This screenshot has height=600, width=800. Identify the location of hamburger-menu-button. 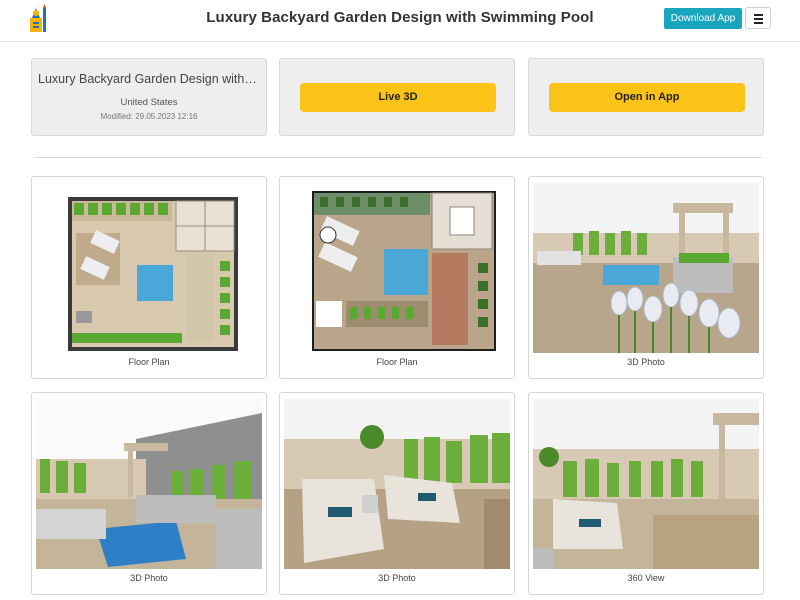
(758, 18).